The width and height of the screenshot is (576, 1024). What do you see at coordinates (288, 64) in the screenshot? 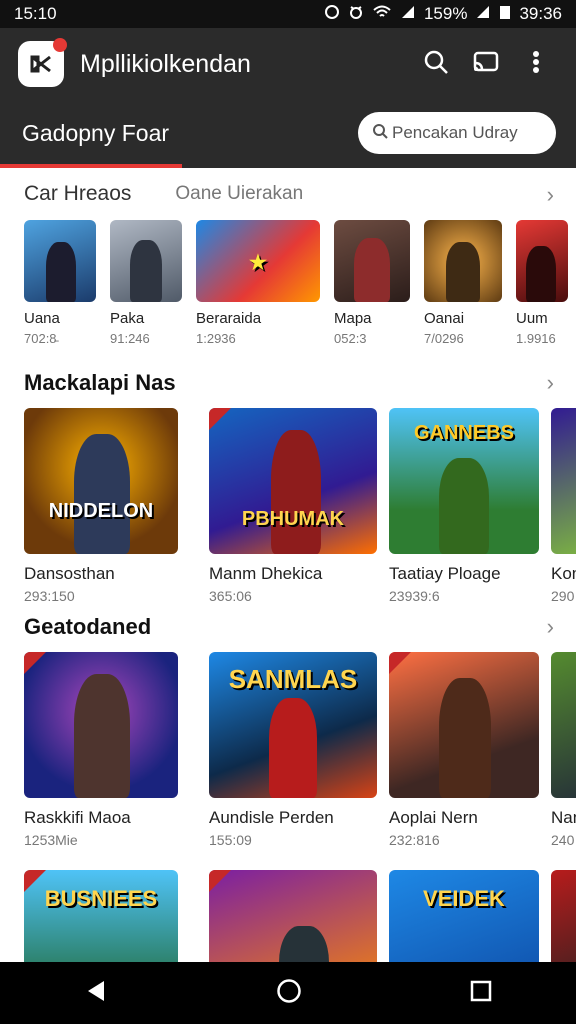
I see `app-bar: Mpllikiolkendan` at bounding box center [288, 64].